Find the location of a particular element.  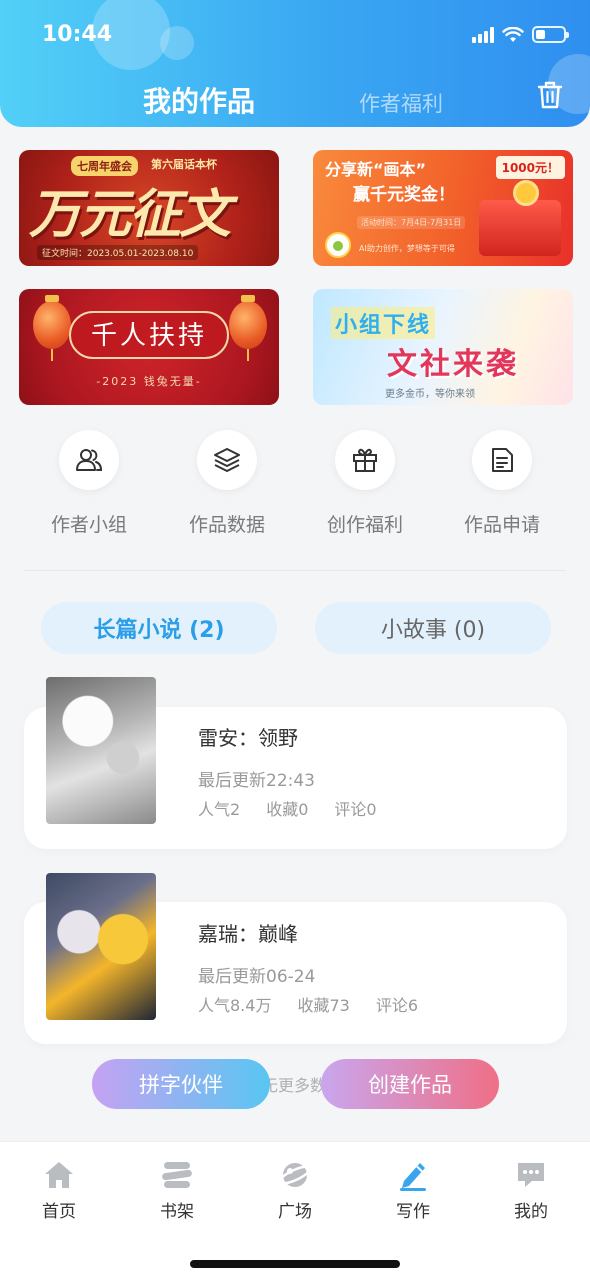

gift-icon is located at coordinates (365, 460).